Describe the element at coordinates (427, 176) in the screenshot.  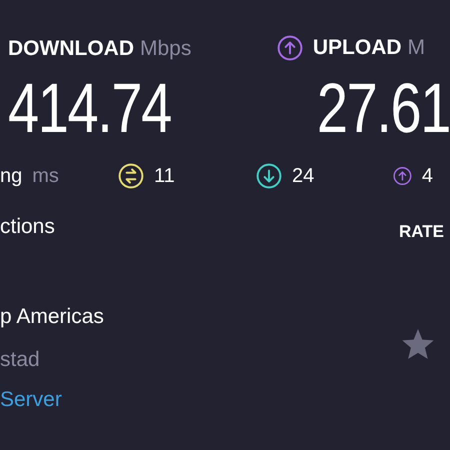
I see `latency-value: 4` at that location.